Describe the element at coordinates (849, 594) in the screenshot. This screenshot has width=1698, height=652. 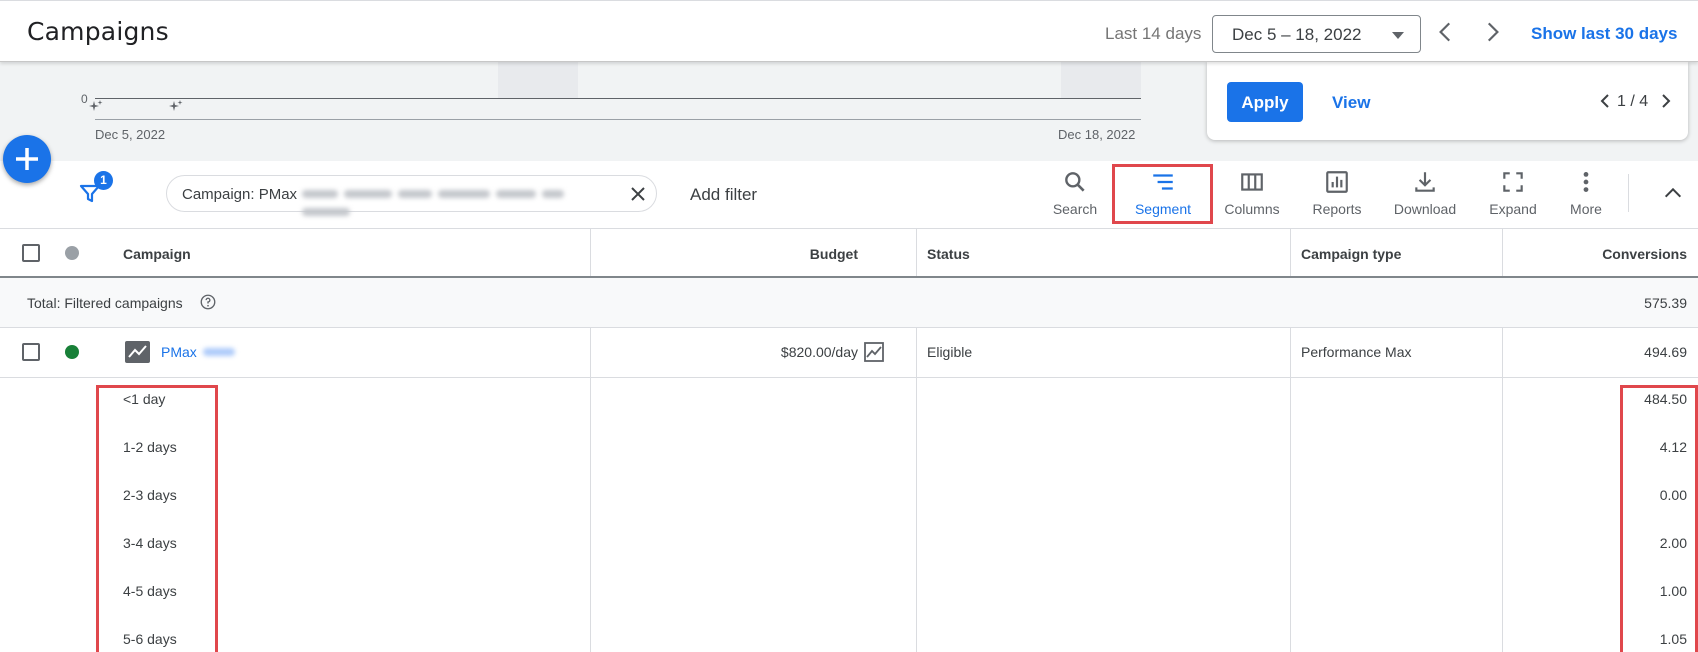
I see `segment-row: 4-5 days 1.00` at that location.